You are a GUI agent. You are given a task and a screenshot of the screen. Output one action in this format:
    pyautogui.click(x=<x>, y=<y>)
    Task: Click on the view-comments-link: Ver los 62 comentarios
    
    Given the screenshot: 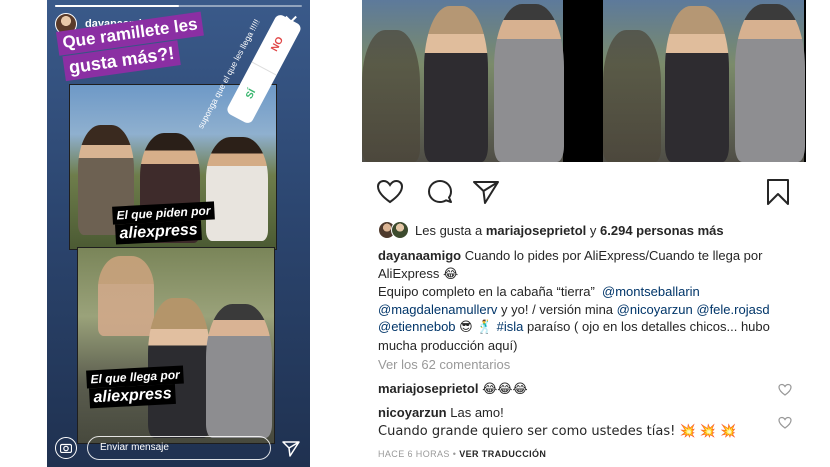 What is the action you would take?
    pyautogui.click(x=444, y=364)
    